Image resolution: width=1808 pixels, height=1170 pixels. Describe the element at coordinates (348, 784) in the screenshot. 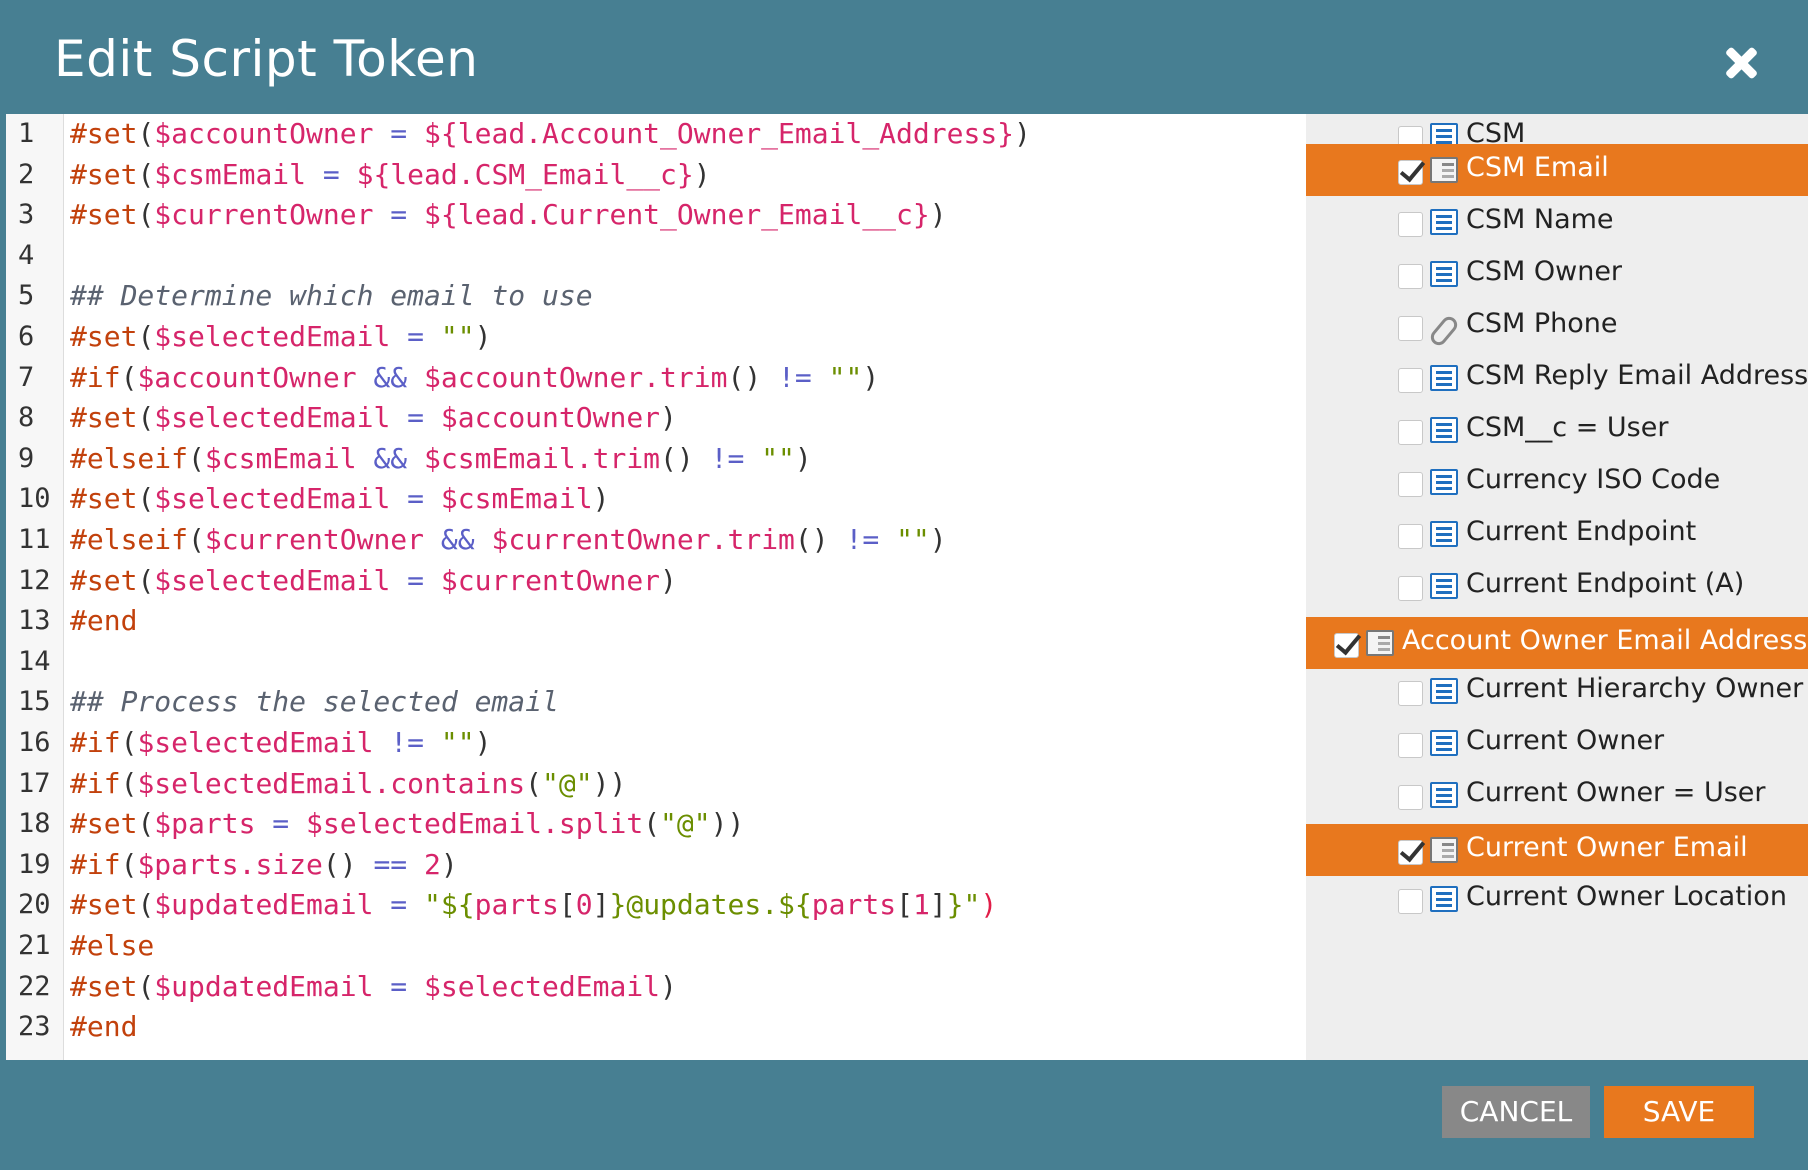

I see `code-text: #if($selectedEmail.contains("@"))` at that location.